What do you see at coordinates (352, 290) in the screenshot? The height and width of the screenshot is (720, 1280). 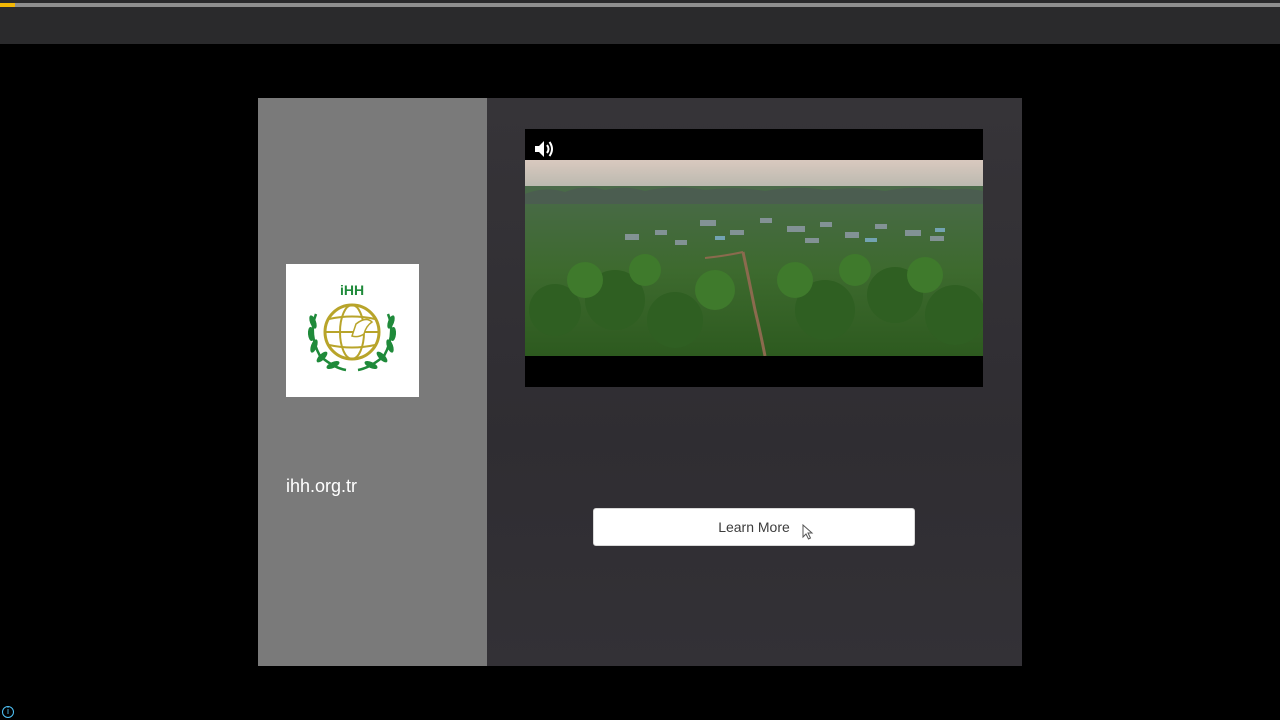 I see `logo-text: iHH` at bounding box center [352, 290].